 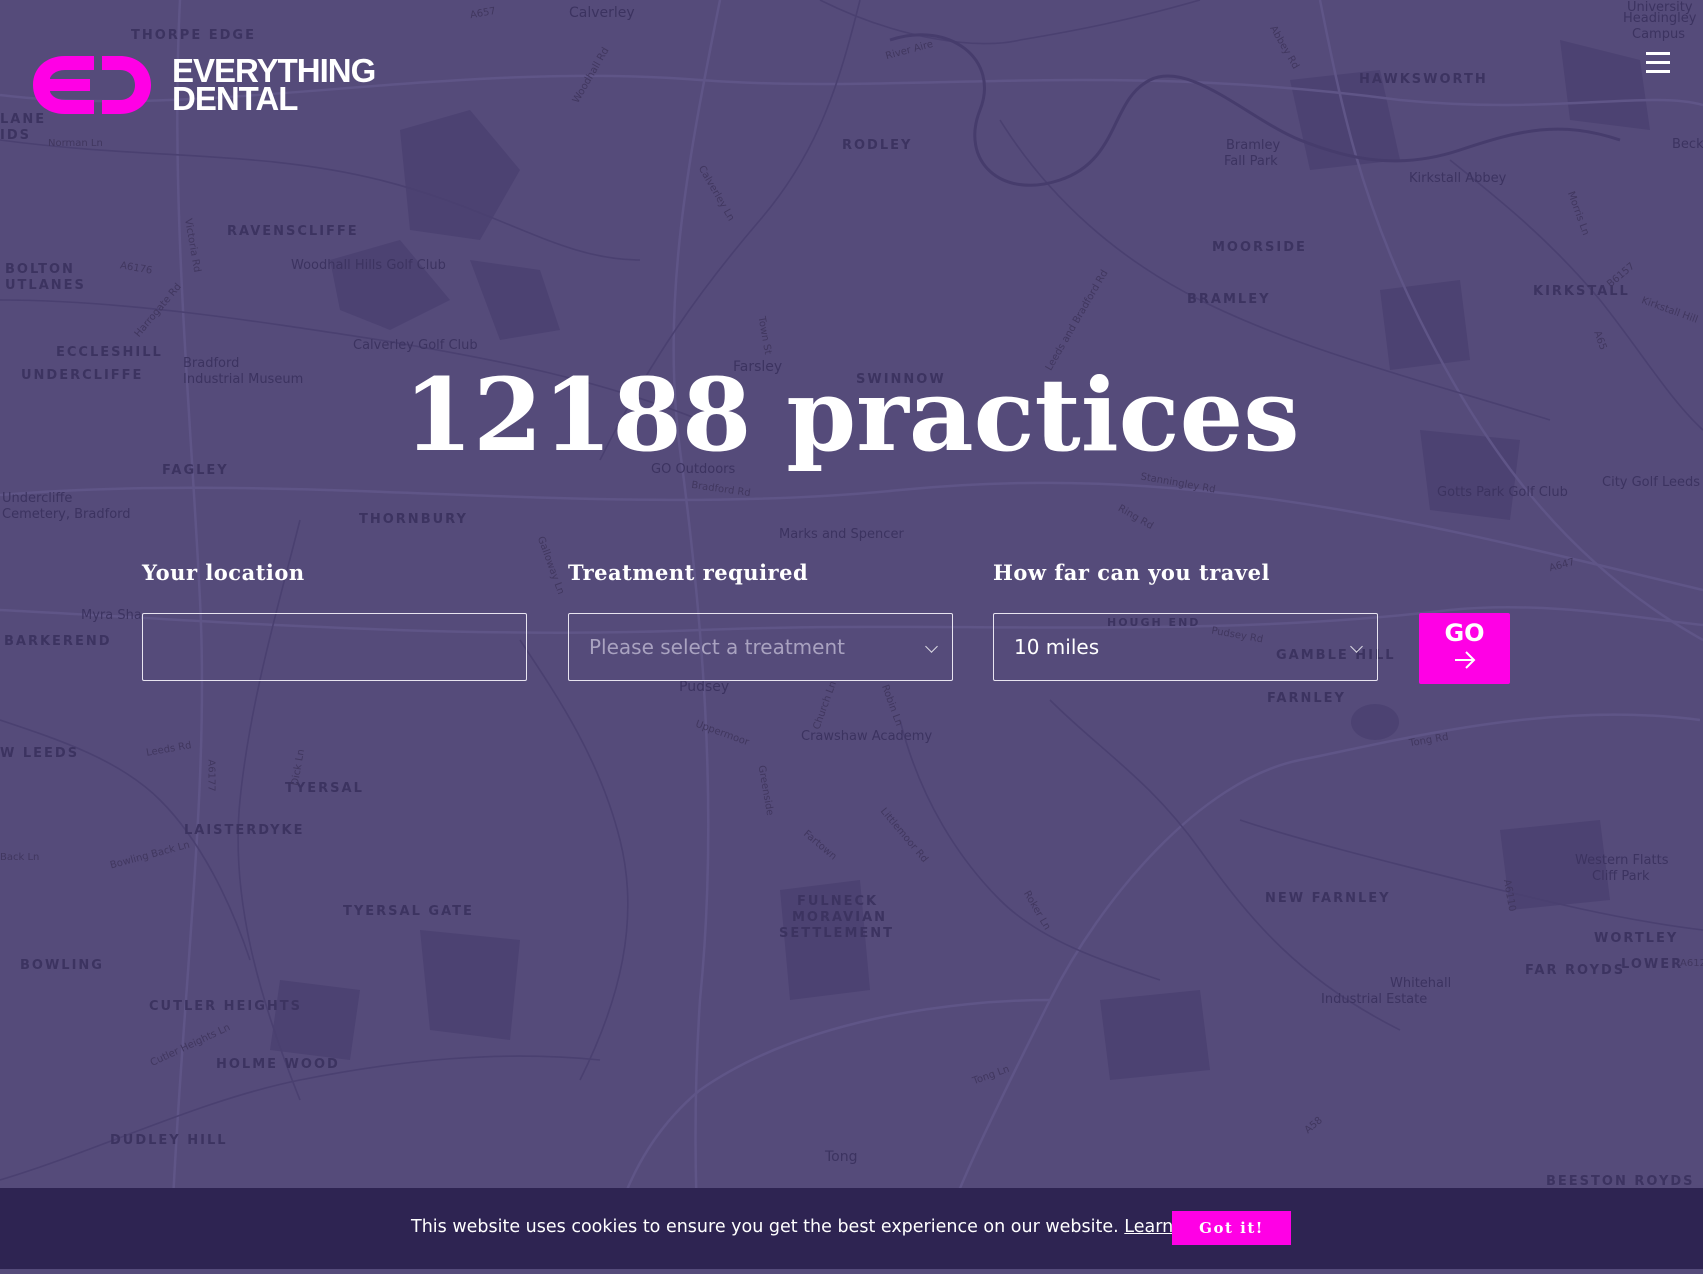 I want to click on map-poi-label: Woodhall Hills Golf Club, so click(x=368, y=265).